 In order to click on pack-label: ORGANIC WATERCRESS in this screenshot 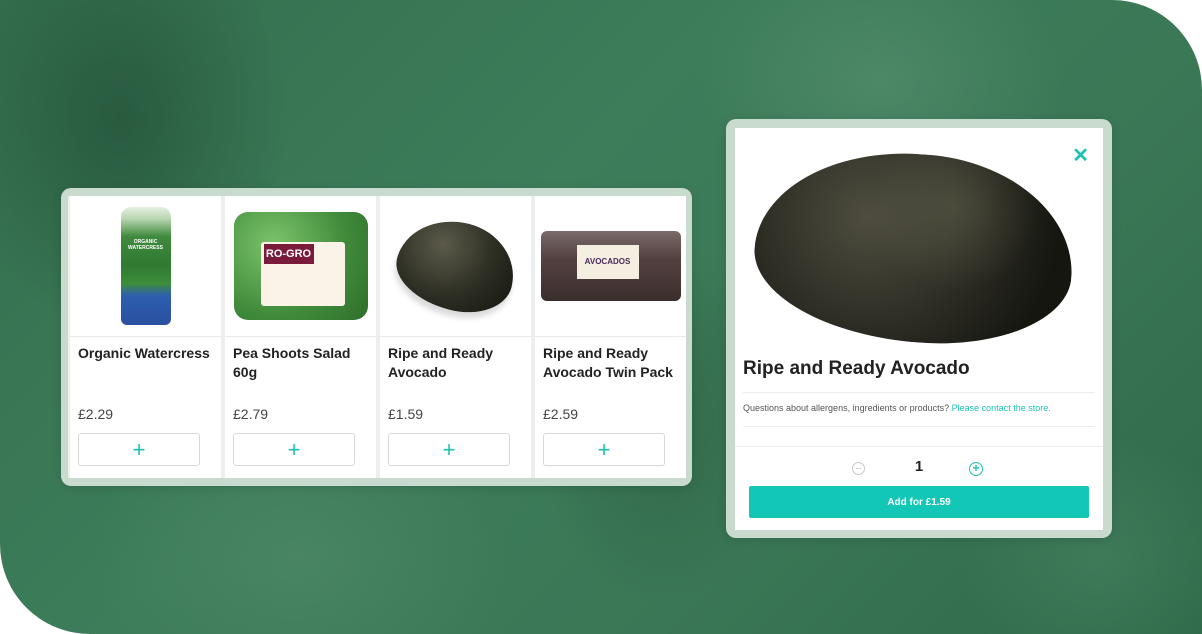, I will do `click(145, 245)`.